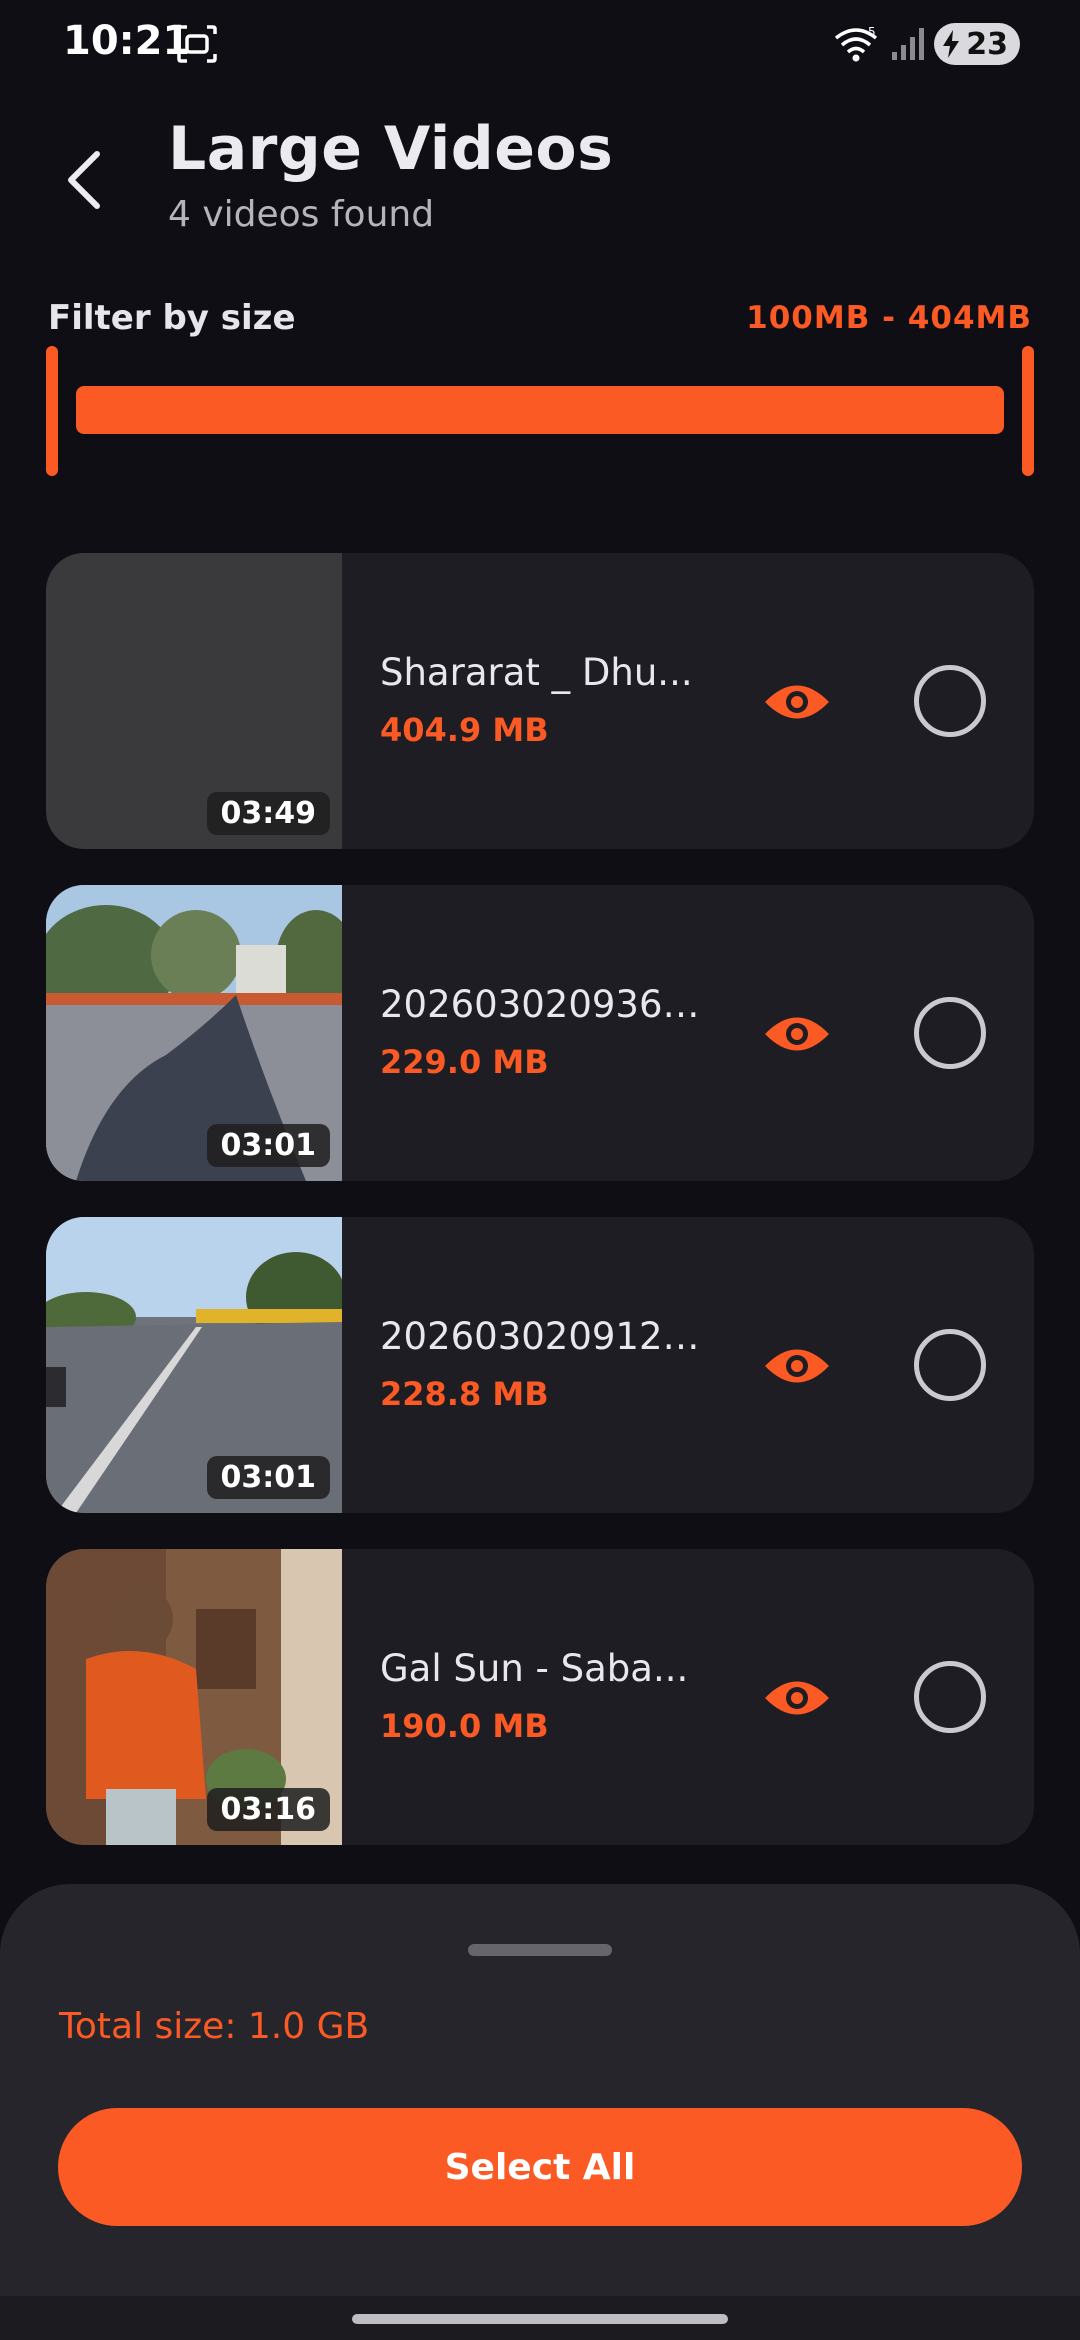 Image resolution: width=1080 pixels, height=2340 pixels. I want to click on home-indicator, so click(540, 2319).